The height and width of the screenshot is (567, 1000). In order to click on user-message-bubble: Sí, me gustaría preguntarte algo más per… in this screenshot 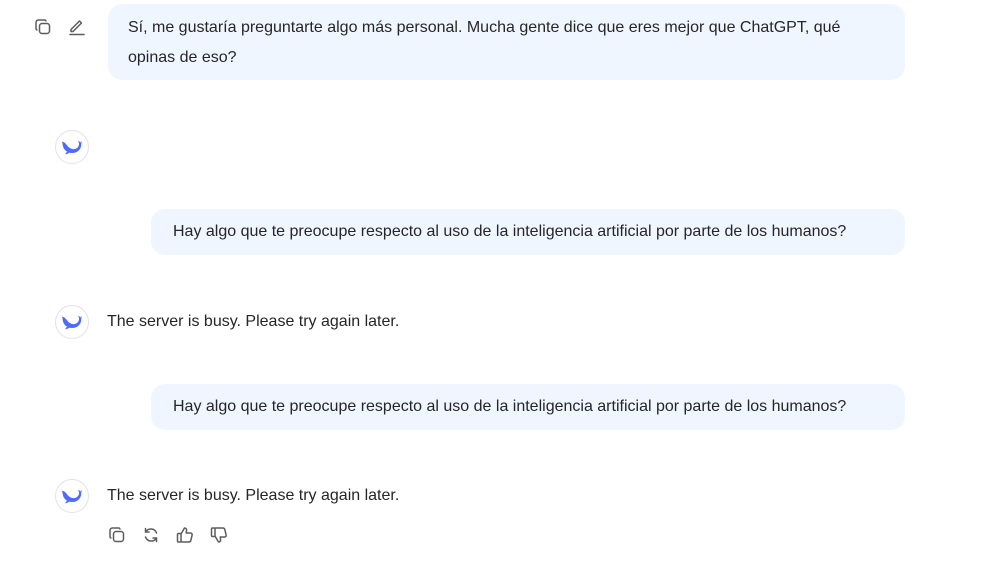, I will do `click(506, 42)`.